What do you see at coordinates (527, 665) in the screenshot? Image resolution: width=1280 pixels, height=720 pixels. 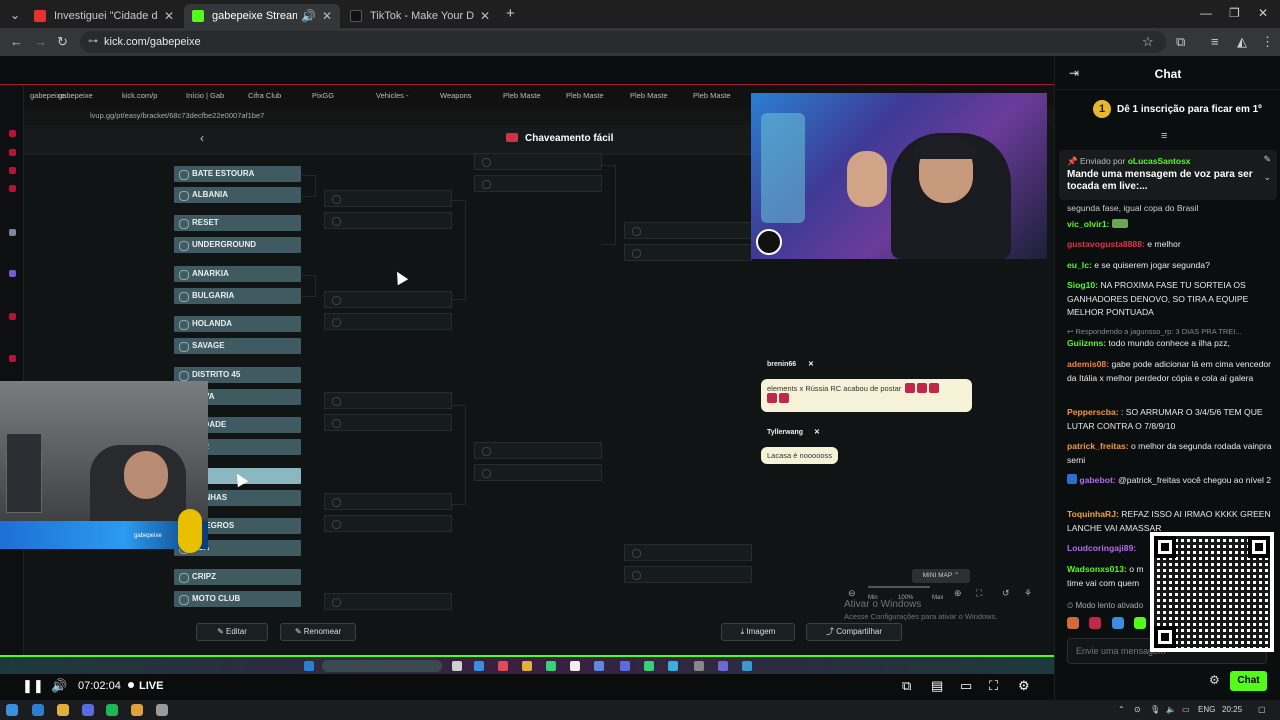 I see `stream-taskbar` at bounding box center [527, 665].